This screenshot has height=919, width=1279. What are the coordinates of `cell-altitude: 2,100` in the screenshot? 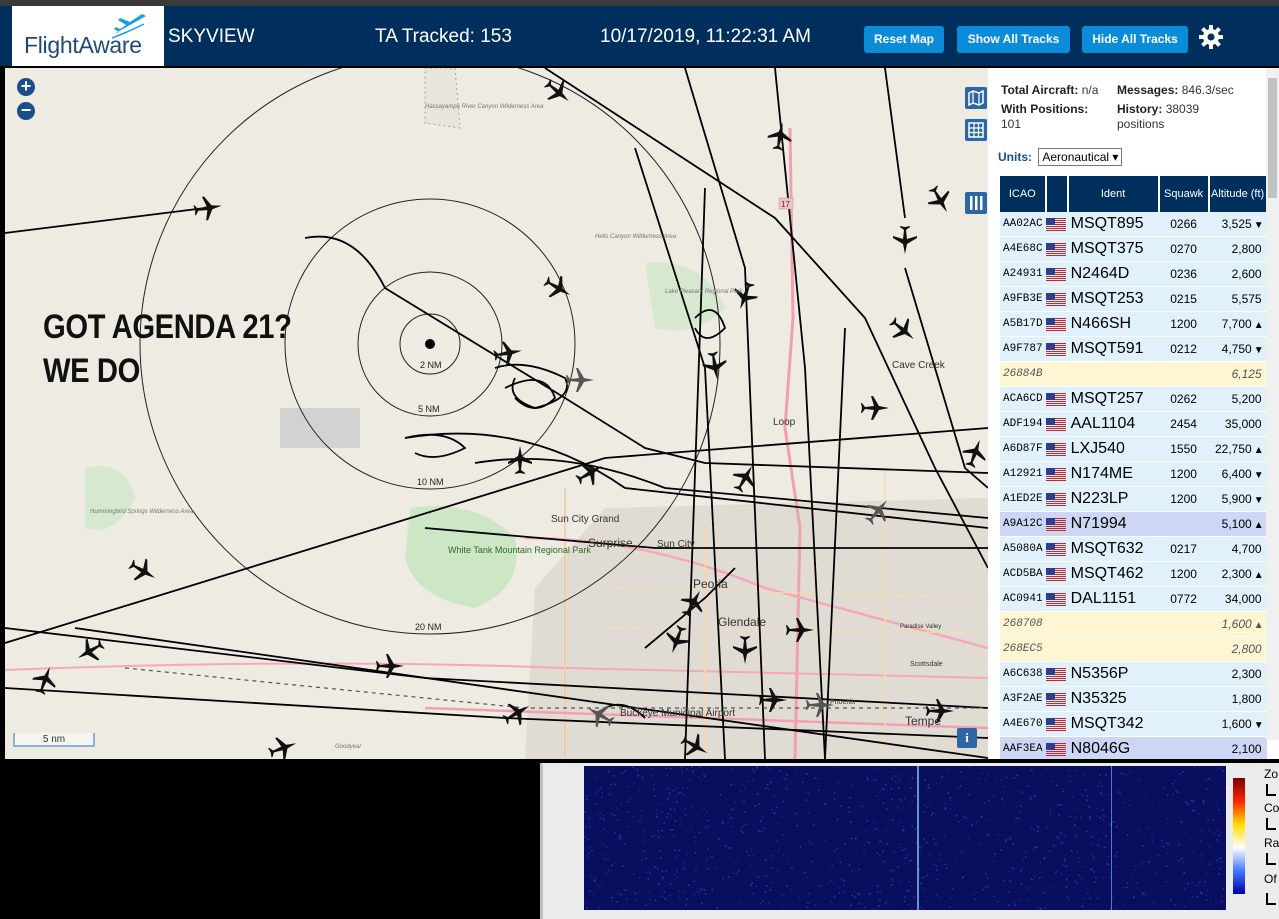 It's located at (1237, 747).